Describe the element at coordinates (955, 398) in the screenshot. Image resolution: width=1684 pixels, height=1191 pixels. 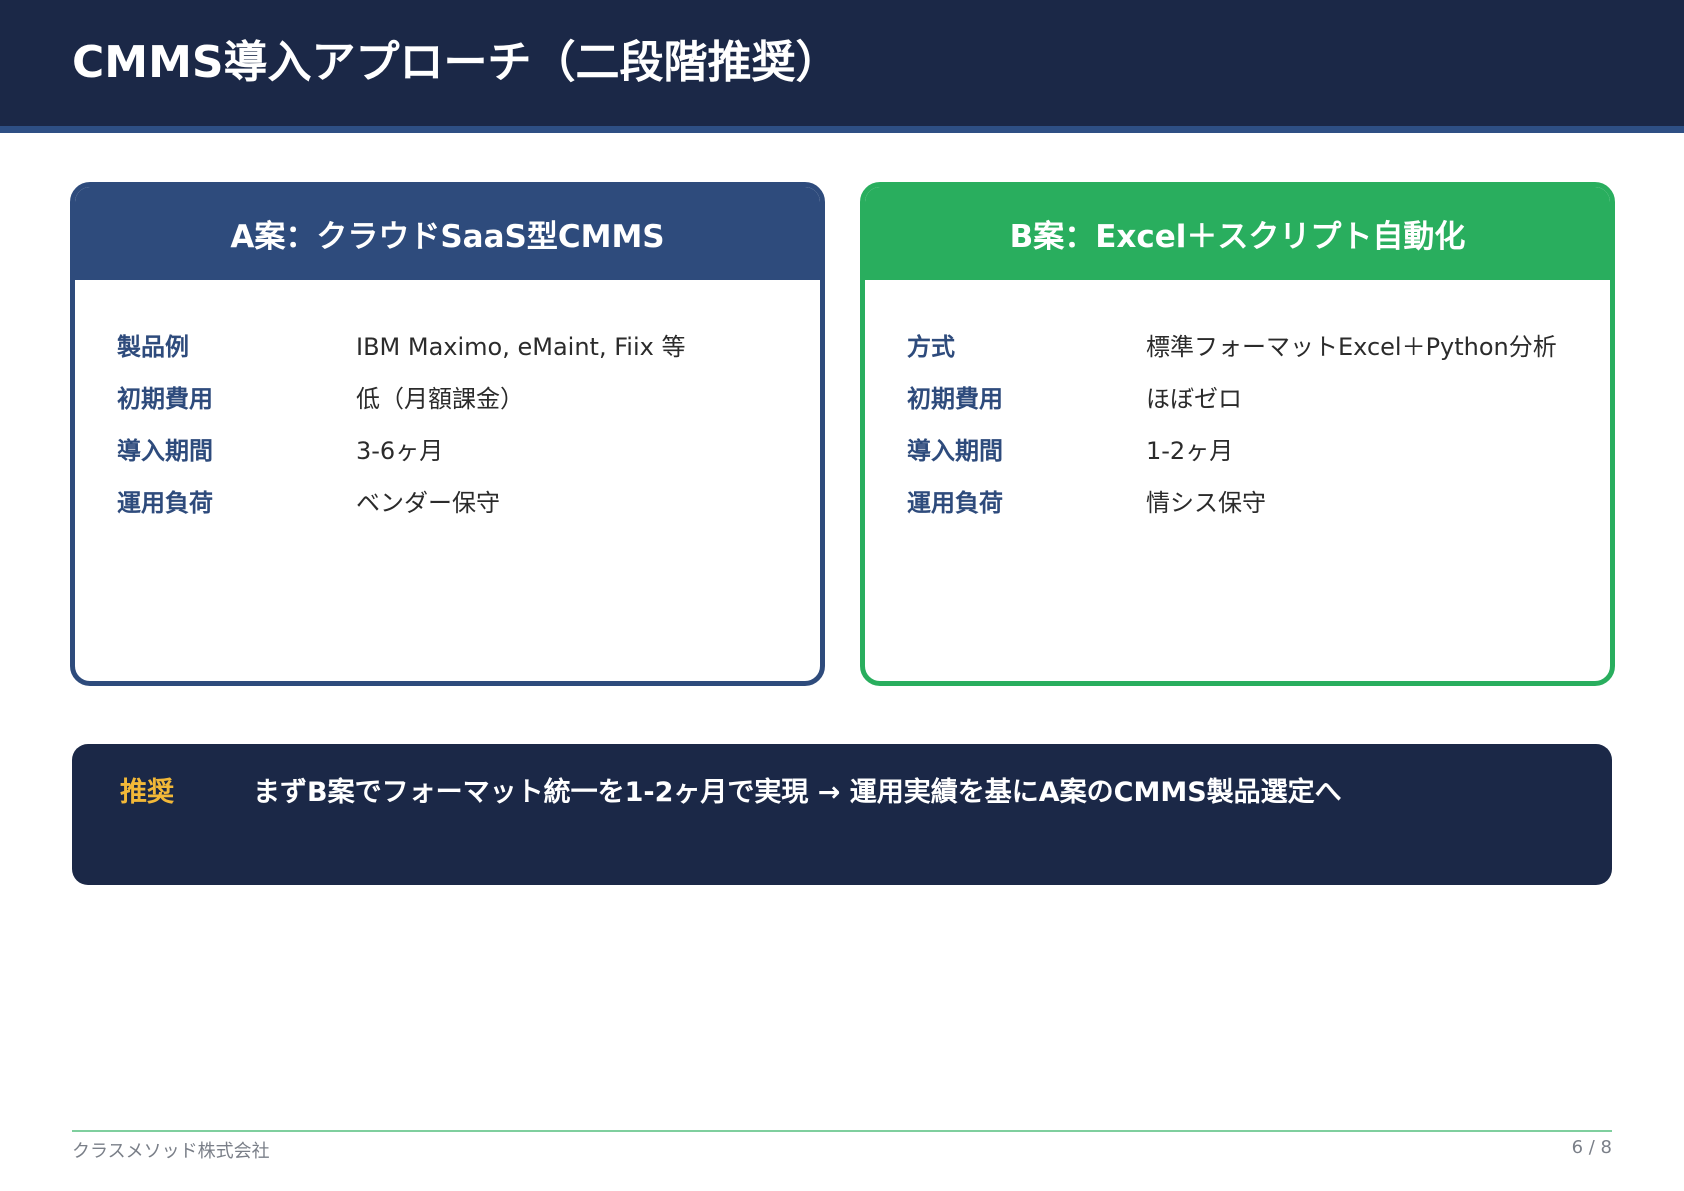
I see `option-b-row-label: 初期費用` at that location.